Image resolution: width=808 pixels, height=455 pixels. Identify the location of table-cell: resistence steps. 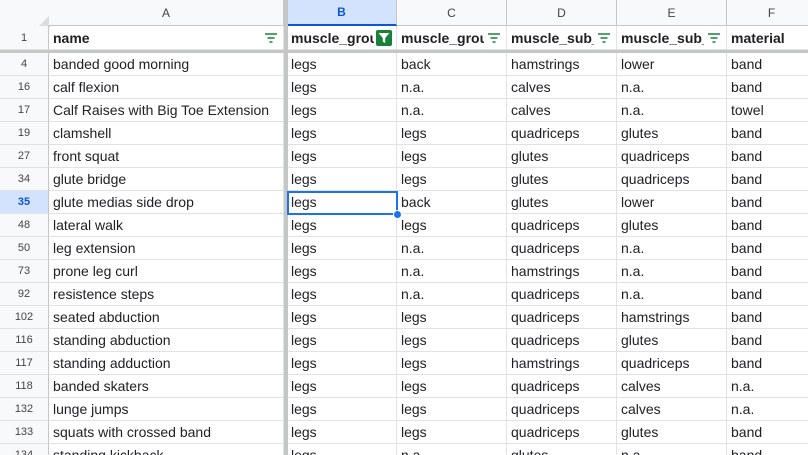
(166, 294).